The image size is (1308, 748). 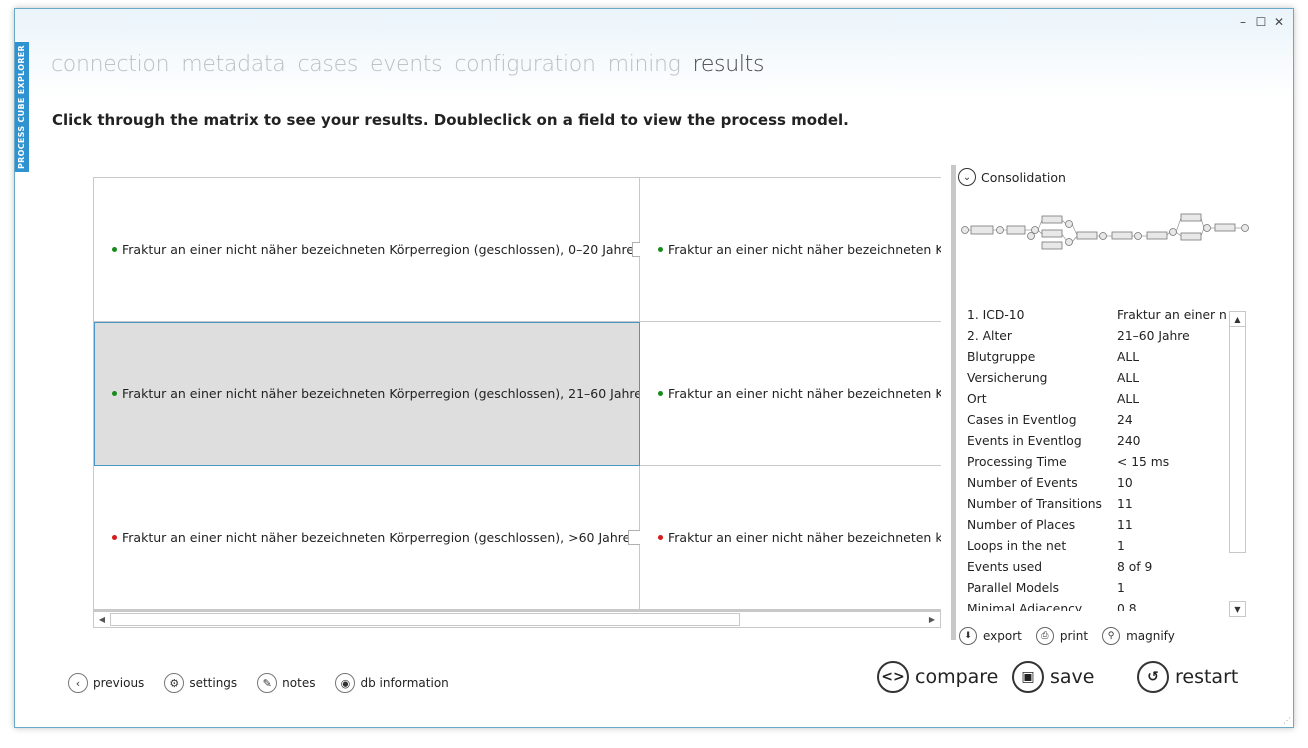 I want to click on property-row: Ort ALL, so click(x=1053, y=399).